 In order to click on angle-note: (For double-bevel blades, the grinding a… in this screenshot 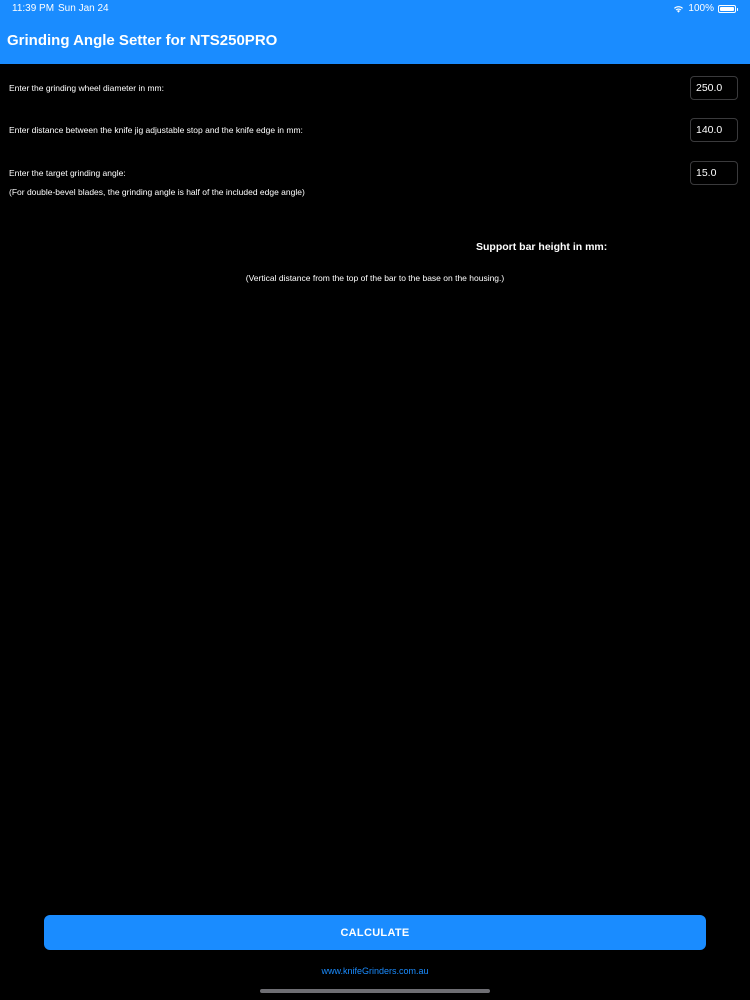, I will do `click(157, 192)`.